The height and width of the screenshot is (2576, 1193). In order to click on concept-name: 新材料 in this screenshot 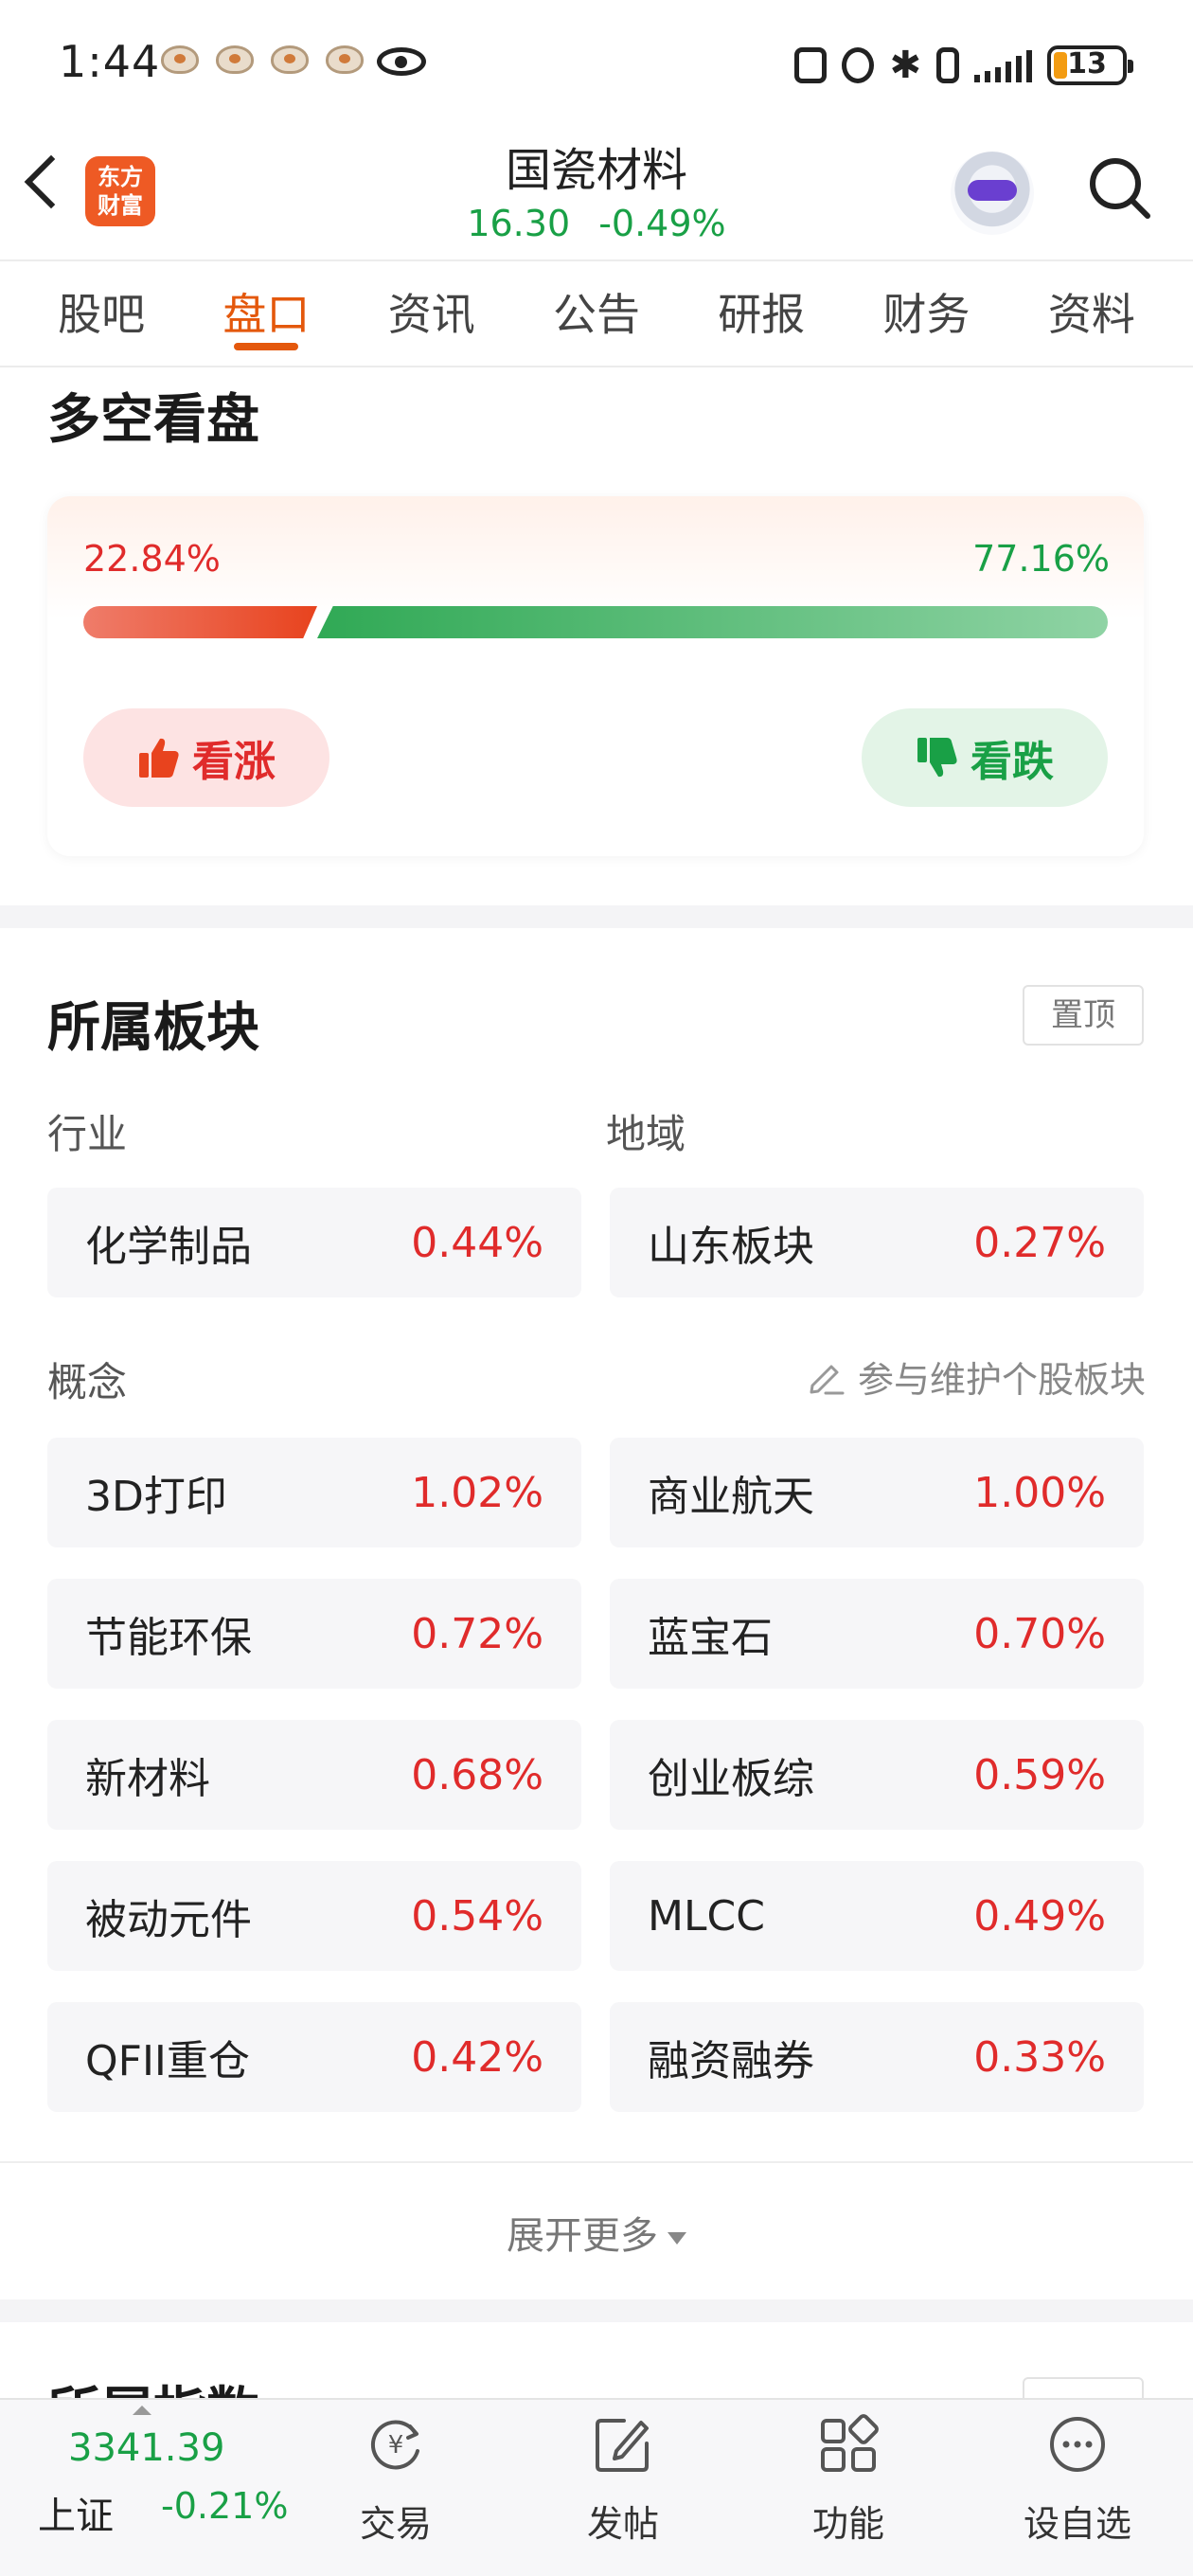, I will do `click(147, 1779)`.